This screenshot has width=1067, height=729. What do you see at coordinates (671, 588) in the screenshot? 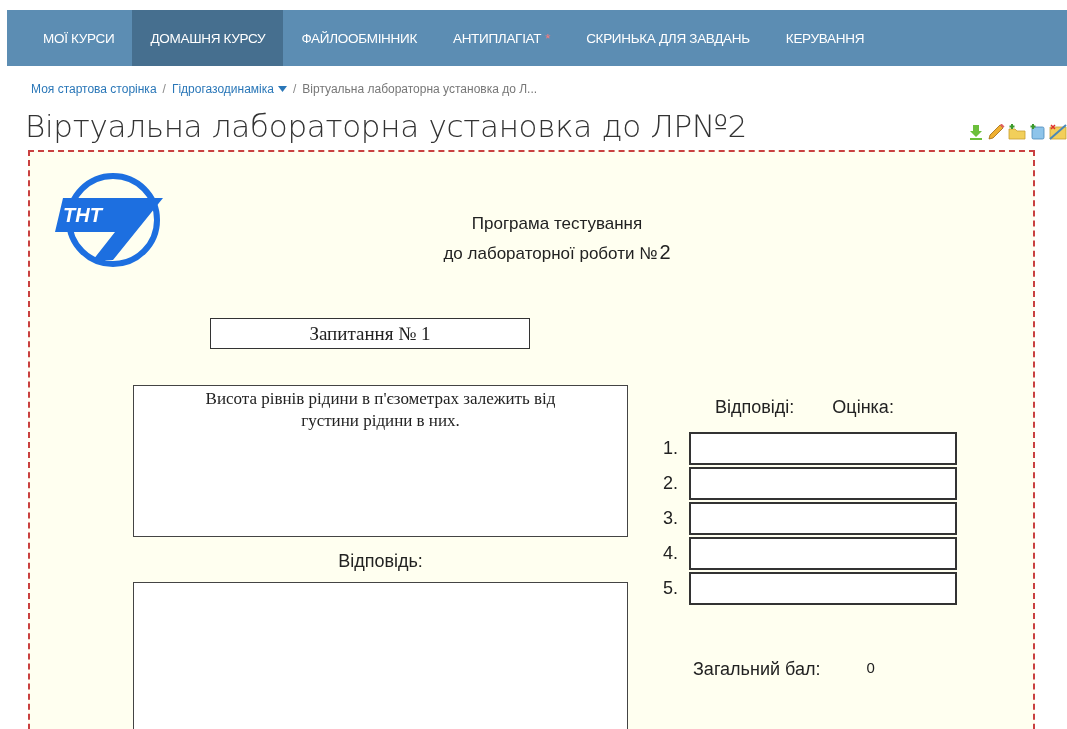
I see `answer-number: 5.` at bounding box center [671, 588].